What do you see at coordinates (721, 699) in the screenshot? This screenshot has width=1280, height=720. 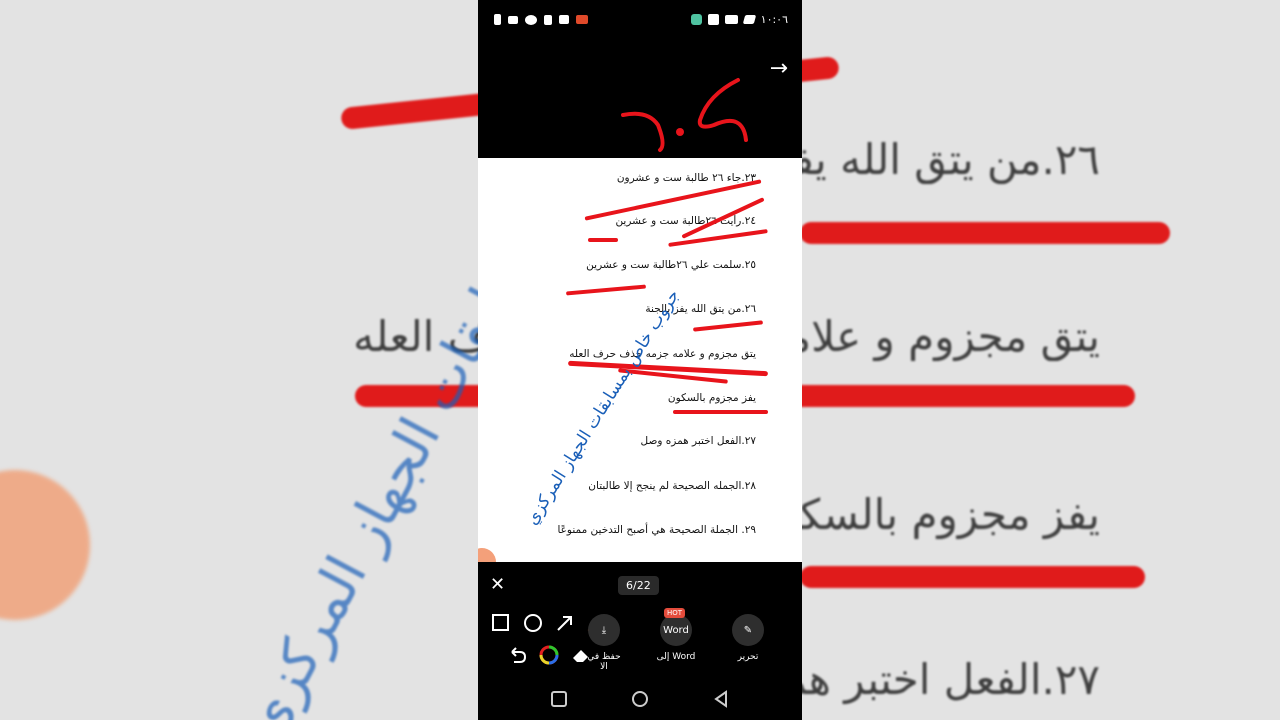 I see `back-icon` at bounding box center [721, 699].